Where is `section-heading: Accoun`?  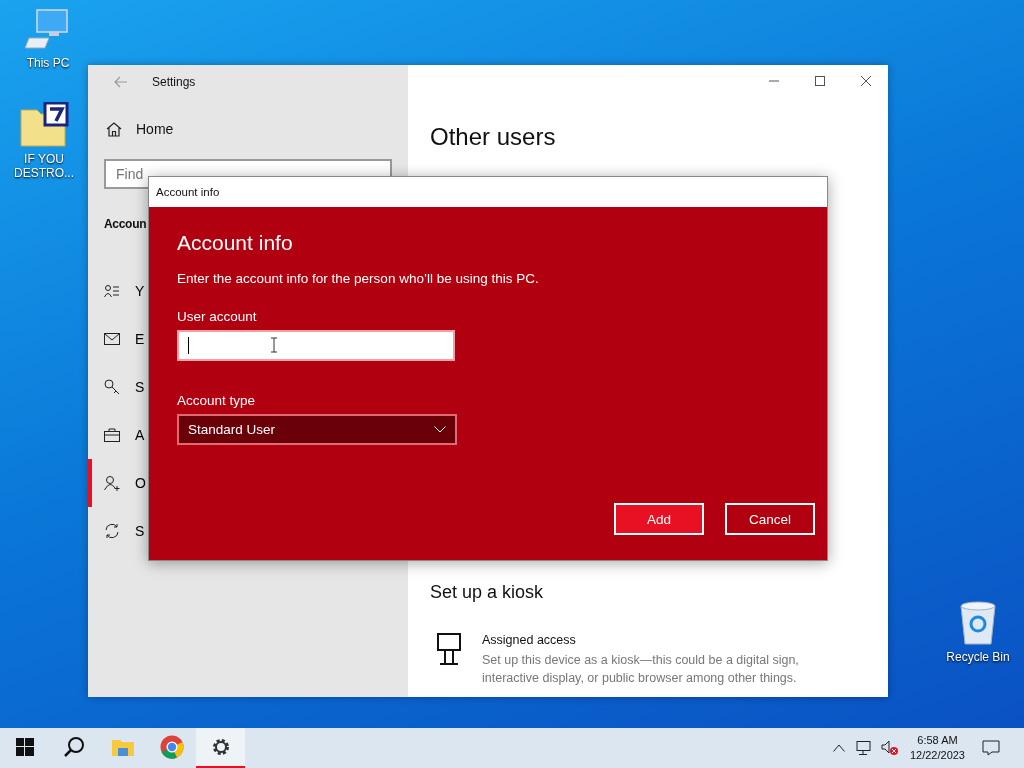 section-heading: Accoun is located at coordinates (126, 224).